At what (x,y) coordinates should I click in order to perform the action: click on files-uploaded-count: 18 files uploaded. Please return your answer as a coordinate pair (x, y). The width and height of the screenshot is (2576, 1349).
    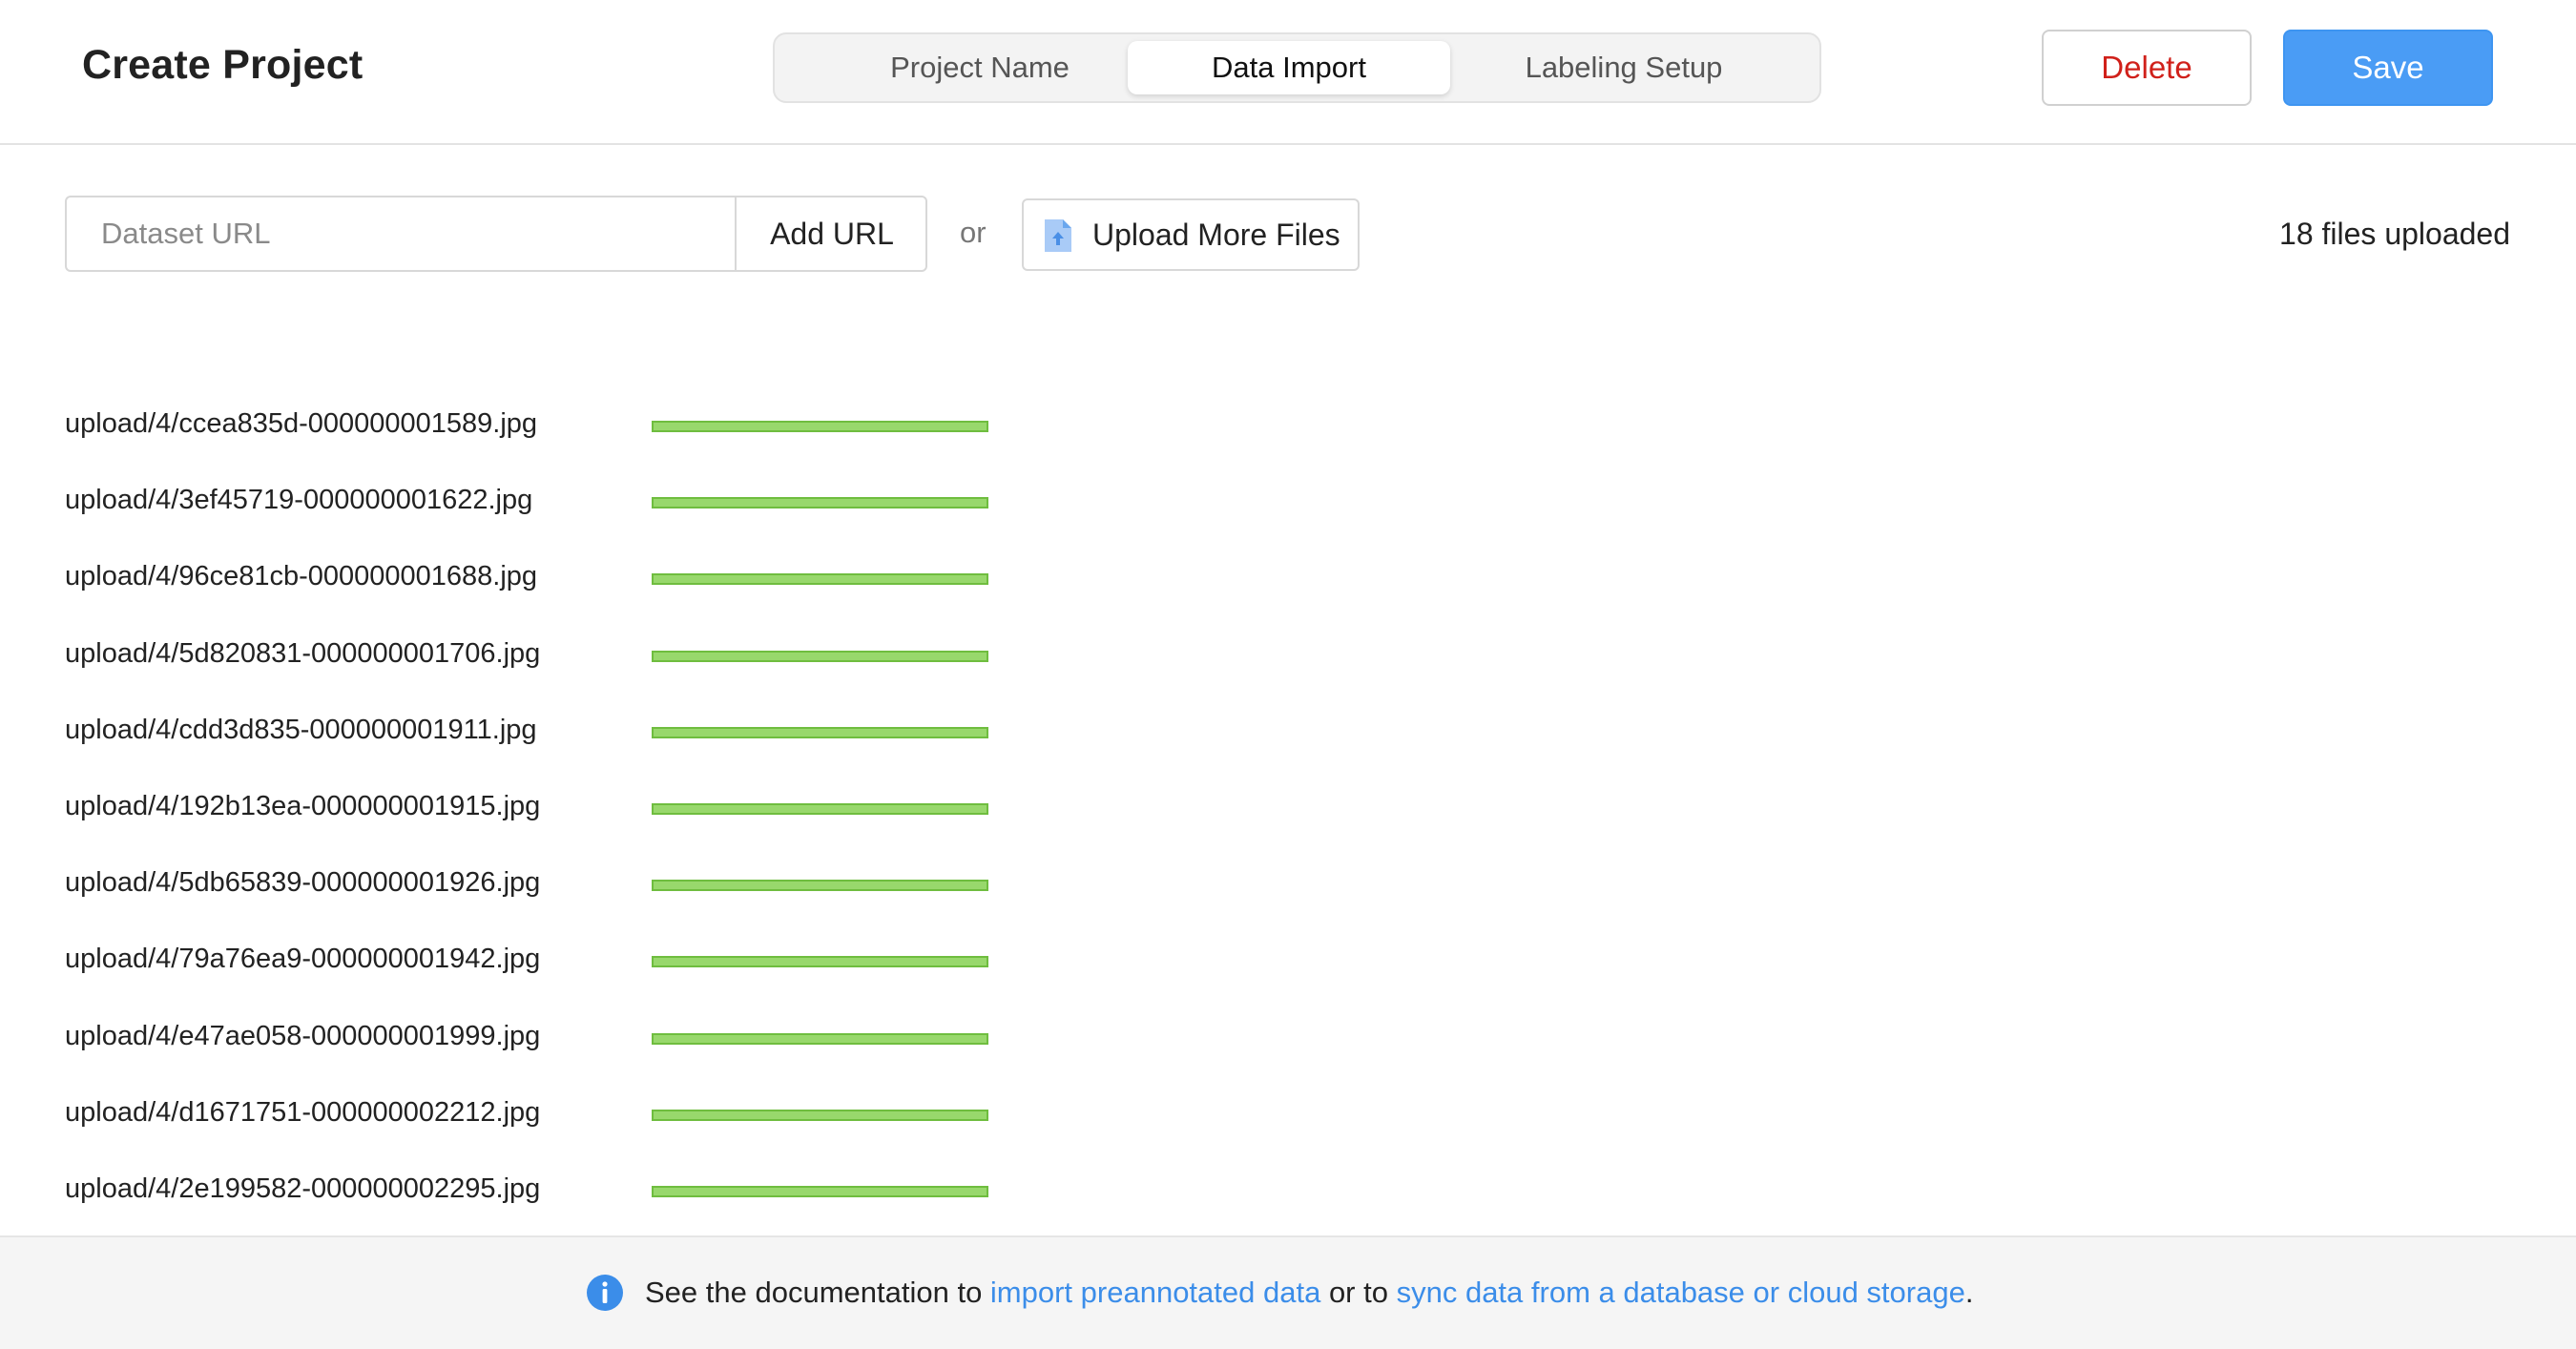
    Looking at the image, I should click on (2394, 234).